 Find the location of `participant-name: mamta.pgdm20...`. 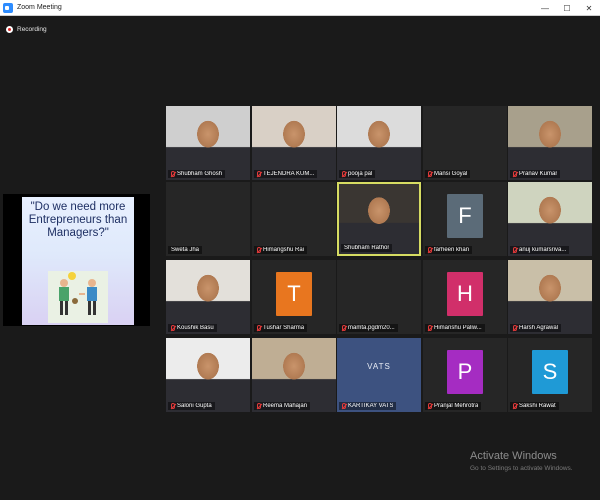

participant-name: mamta.pgdm20... is located at coordinates (371, 328).